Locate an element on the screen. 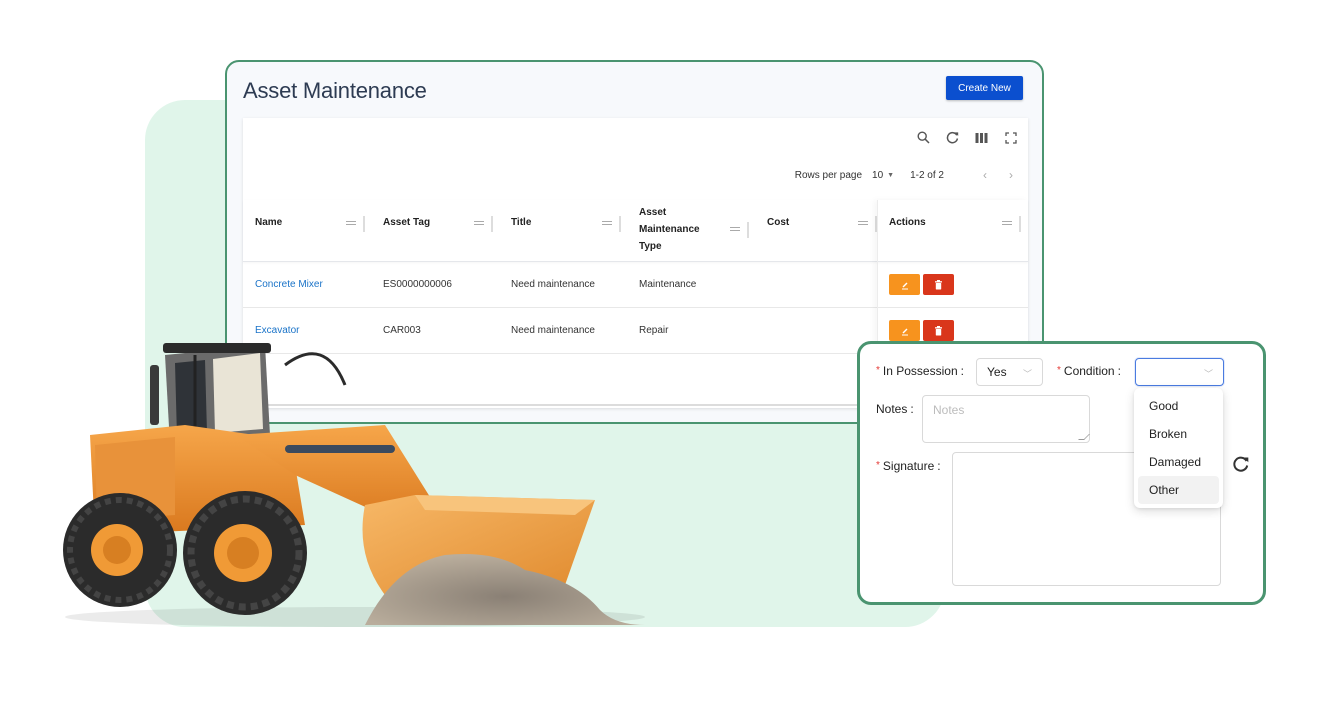  condition-label: * Condition: is located at coordinates (1089, 371).